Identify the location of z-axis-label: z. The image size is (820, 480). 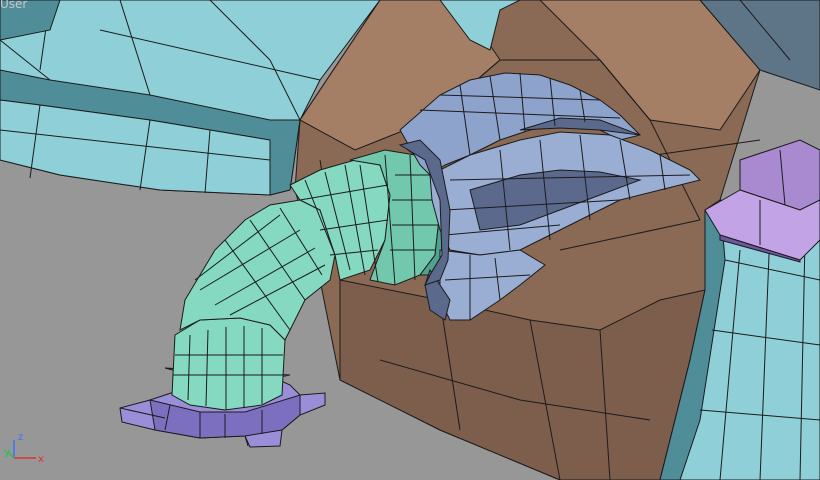
(20, 437).